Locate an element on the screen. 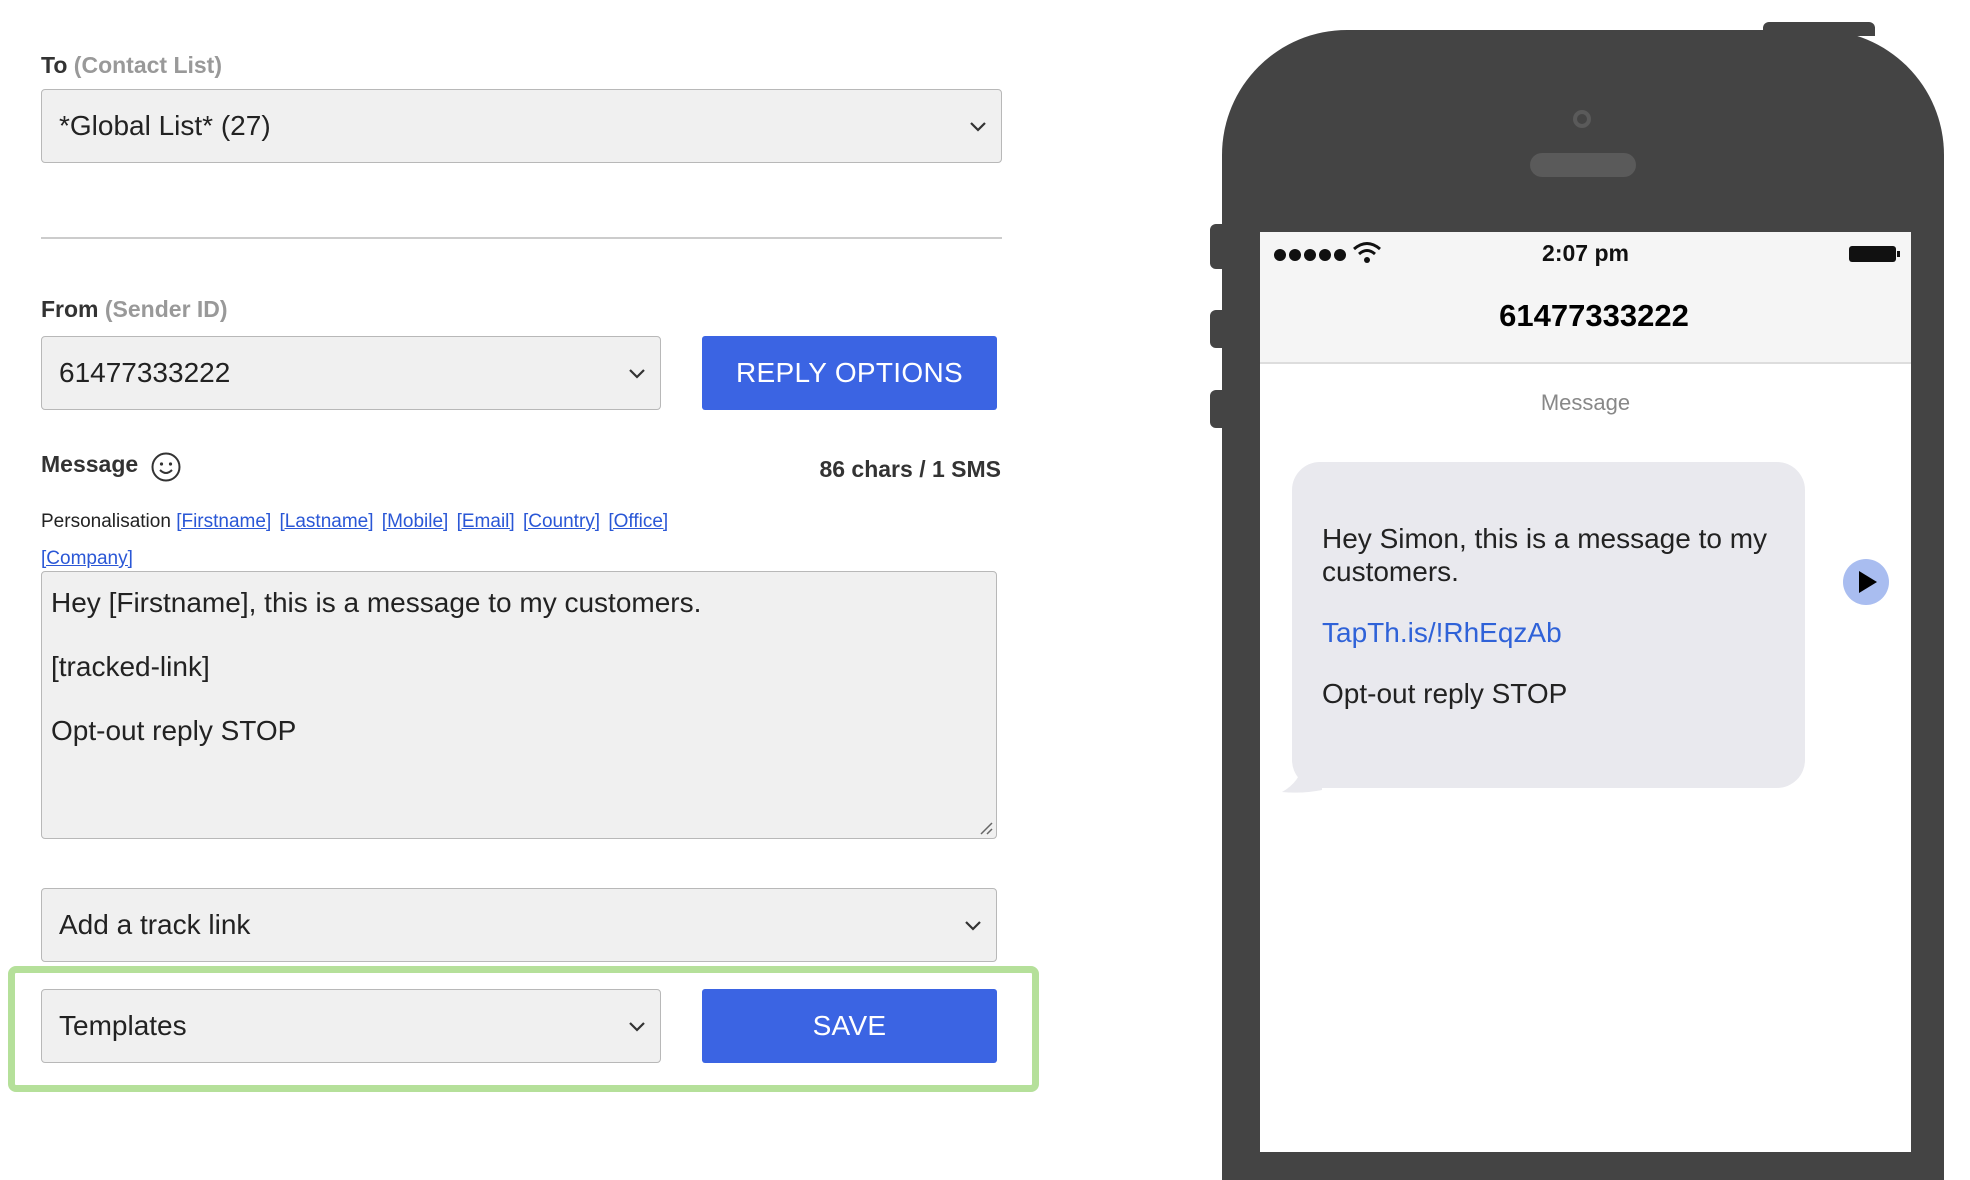  contact-list-select: *Global List* (27) is located at coordinates (521, 126).